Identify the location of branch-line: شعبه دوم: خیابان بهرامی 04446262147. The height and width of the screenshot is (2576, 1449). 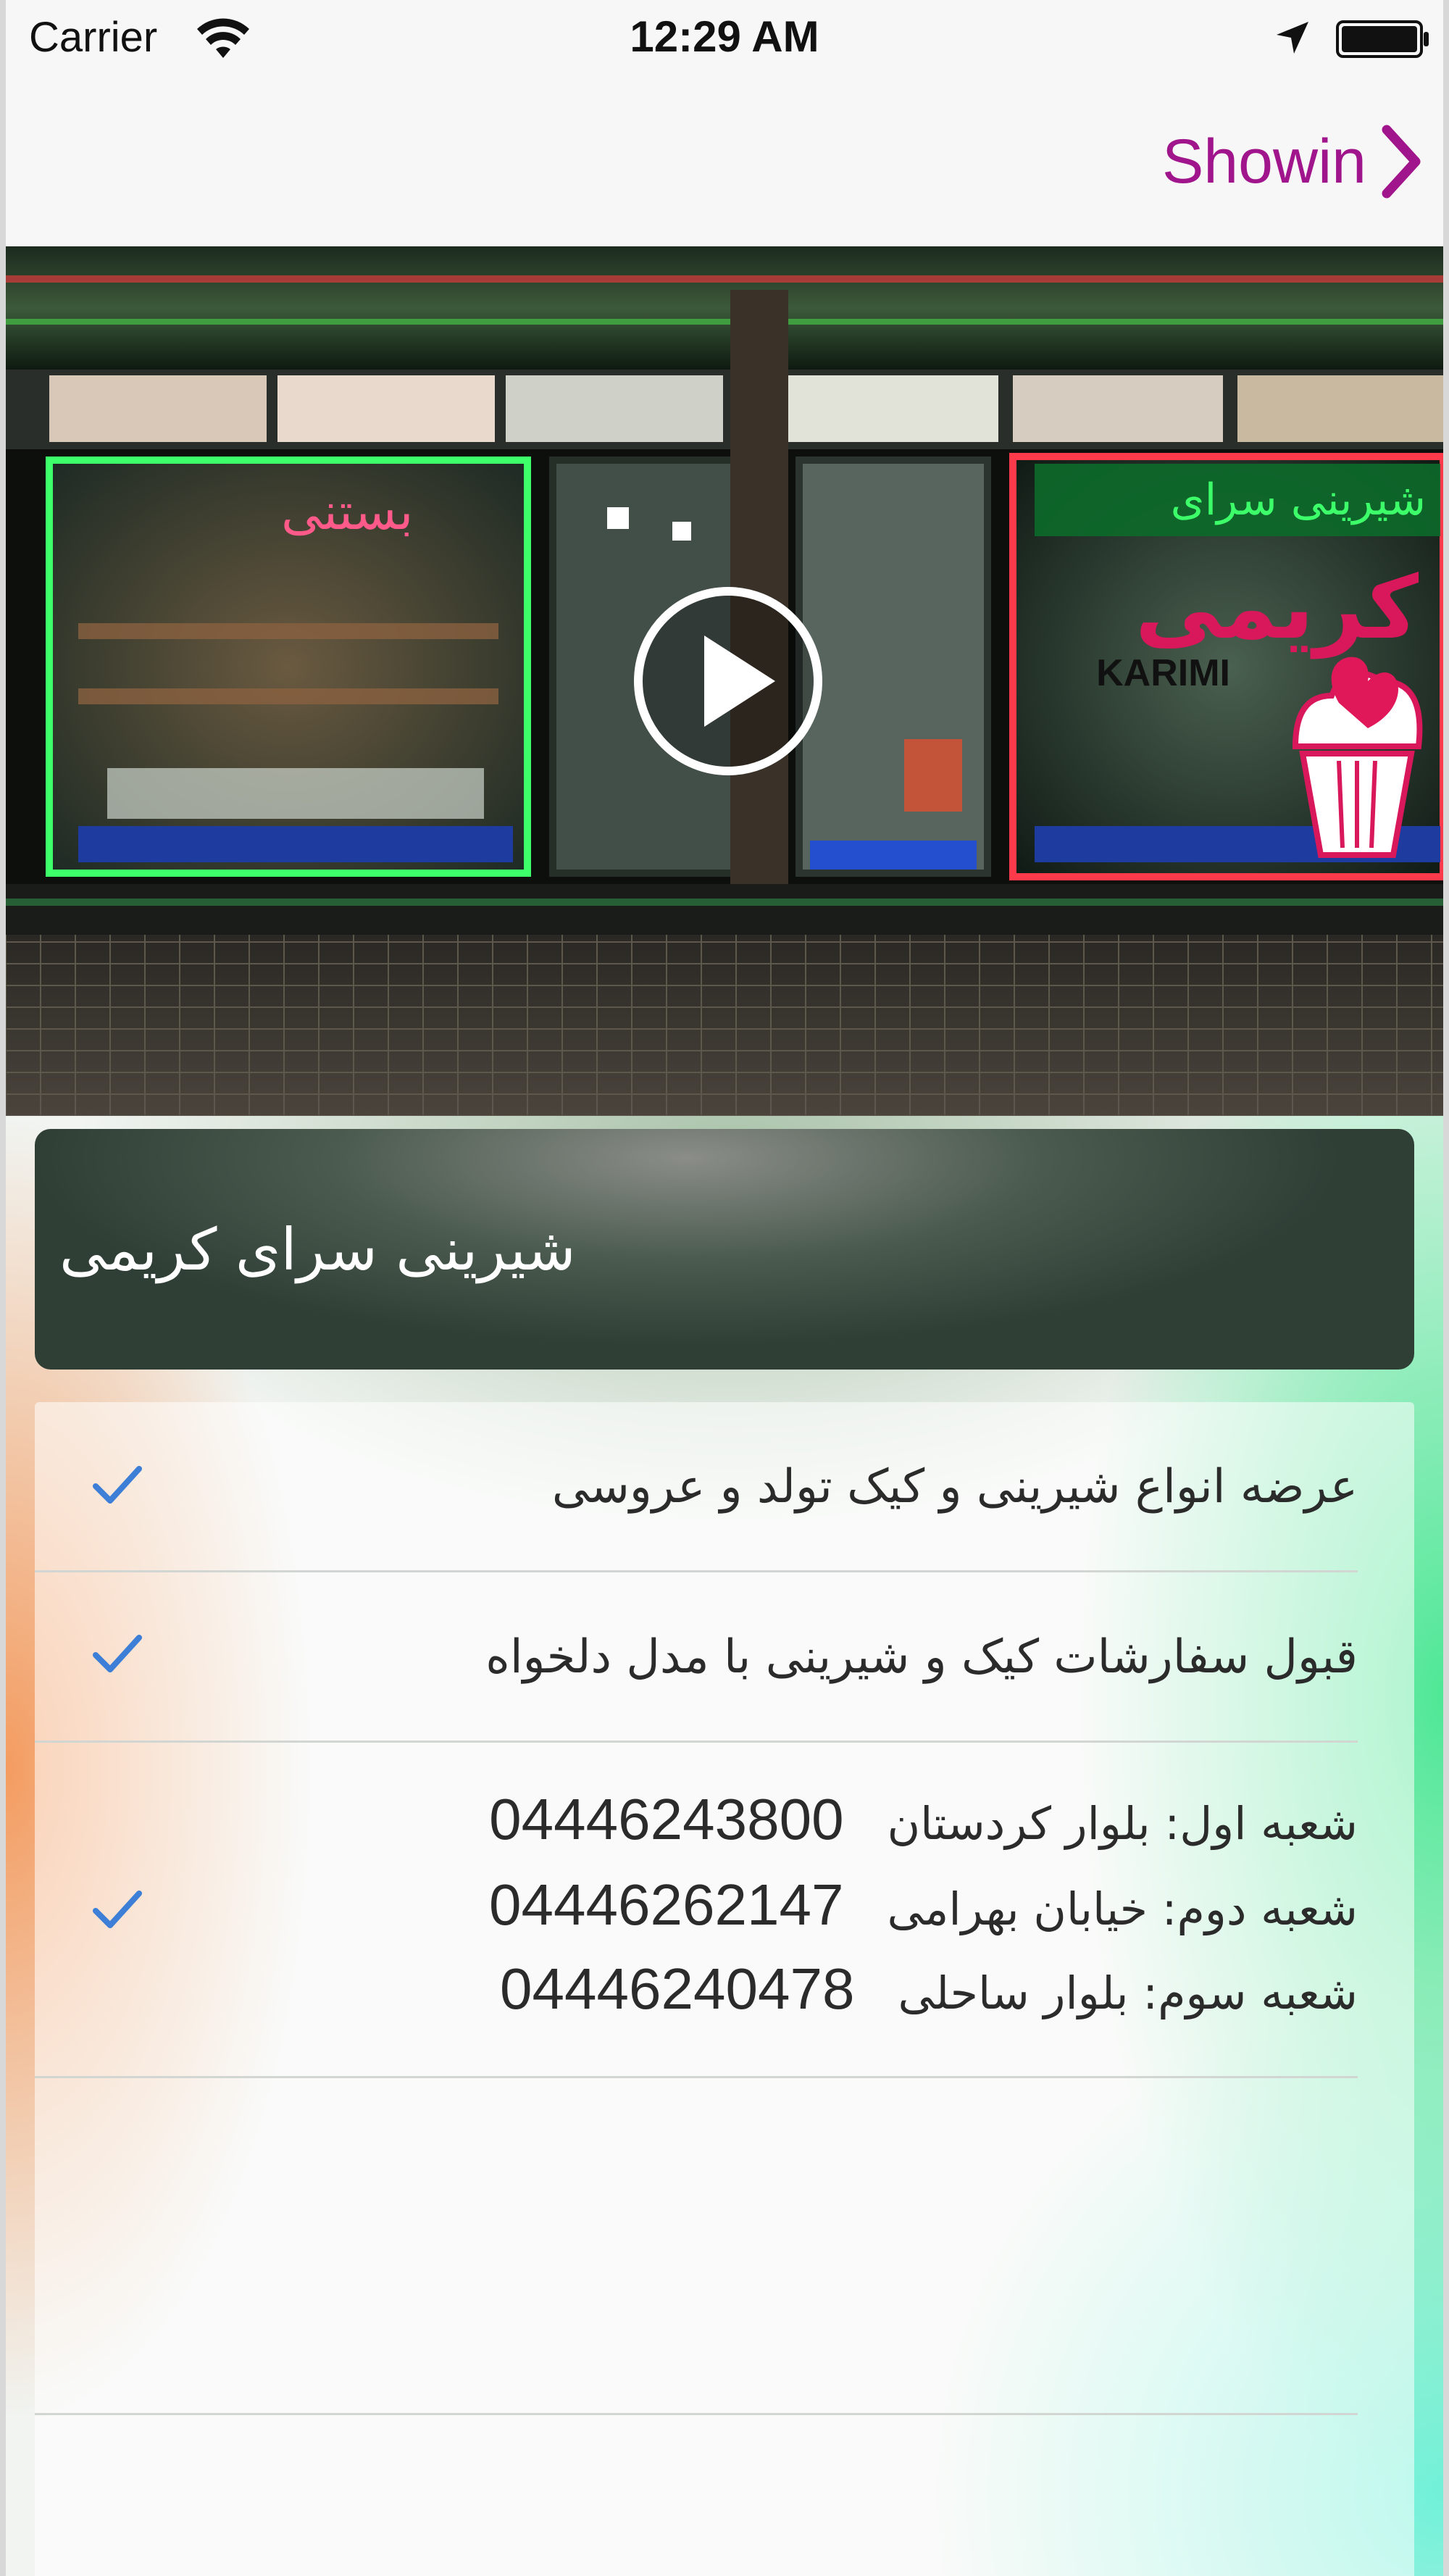
(924, 1905).